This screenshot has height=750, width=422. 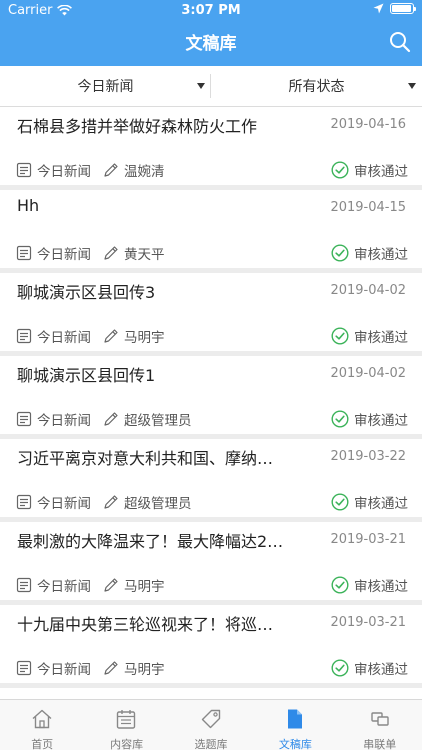 What do you see at coordinates (368, 456) in the screenshot?
I see `article-date: 2019-03-22` at bounding box center [368, 456].